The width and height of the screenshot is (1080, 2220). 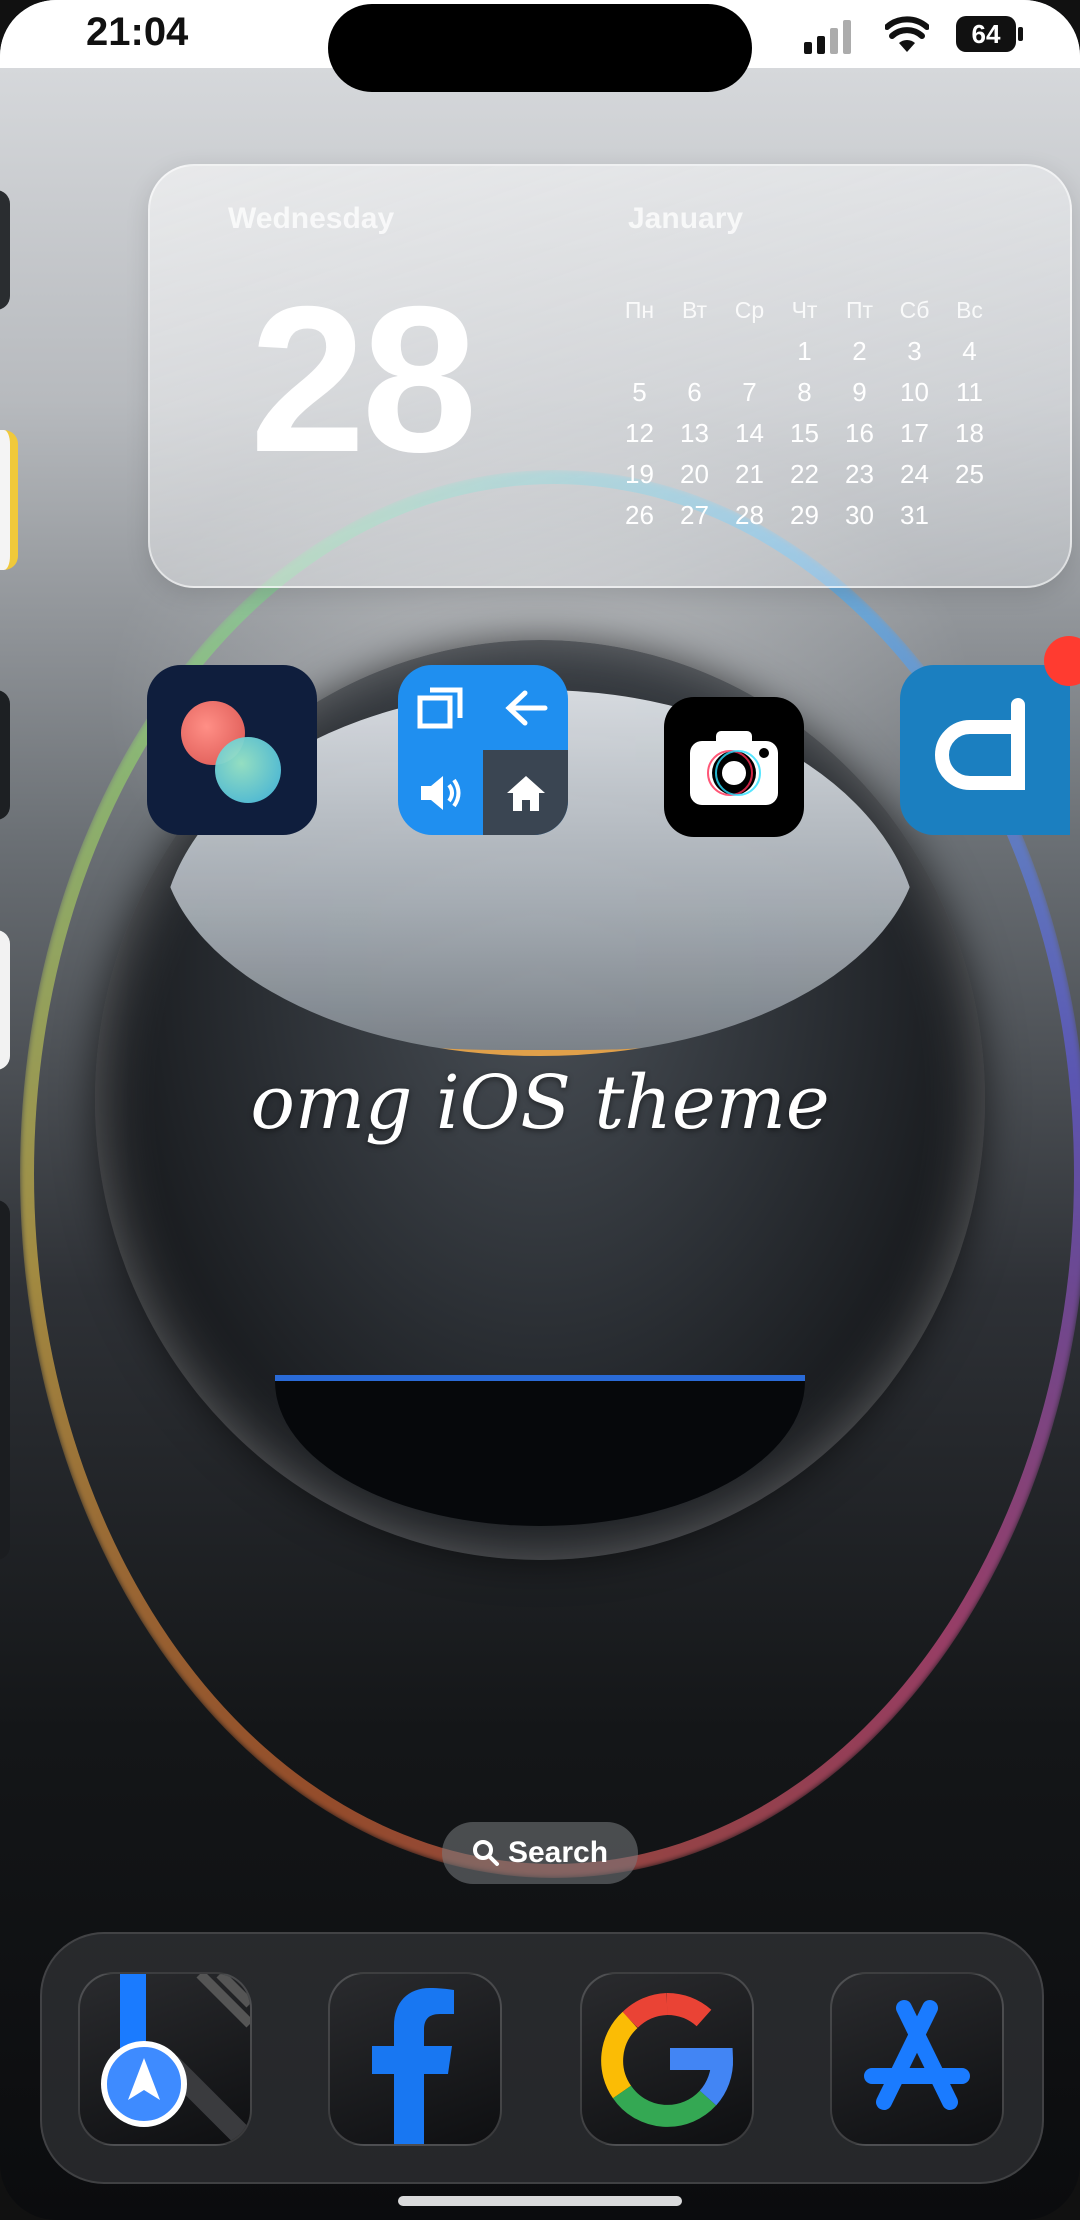 What do you see at coordinates (827, 37) in the screenshot?
I see `cellular-signal-icon` at bounding box center [827, 37].